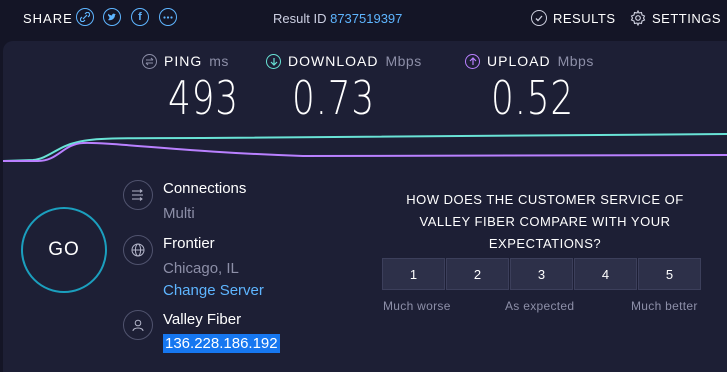 Image resolution: width=727 pixels, height=372 pixels. Describe the element at coordinates (333, 61) in the screenshot. I see `download-label: DOWNLOAD` at that location.